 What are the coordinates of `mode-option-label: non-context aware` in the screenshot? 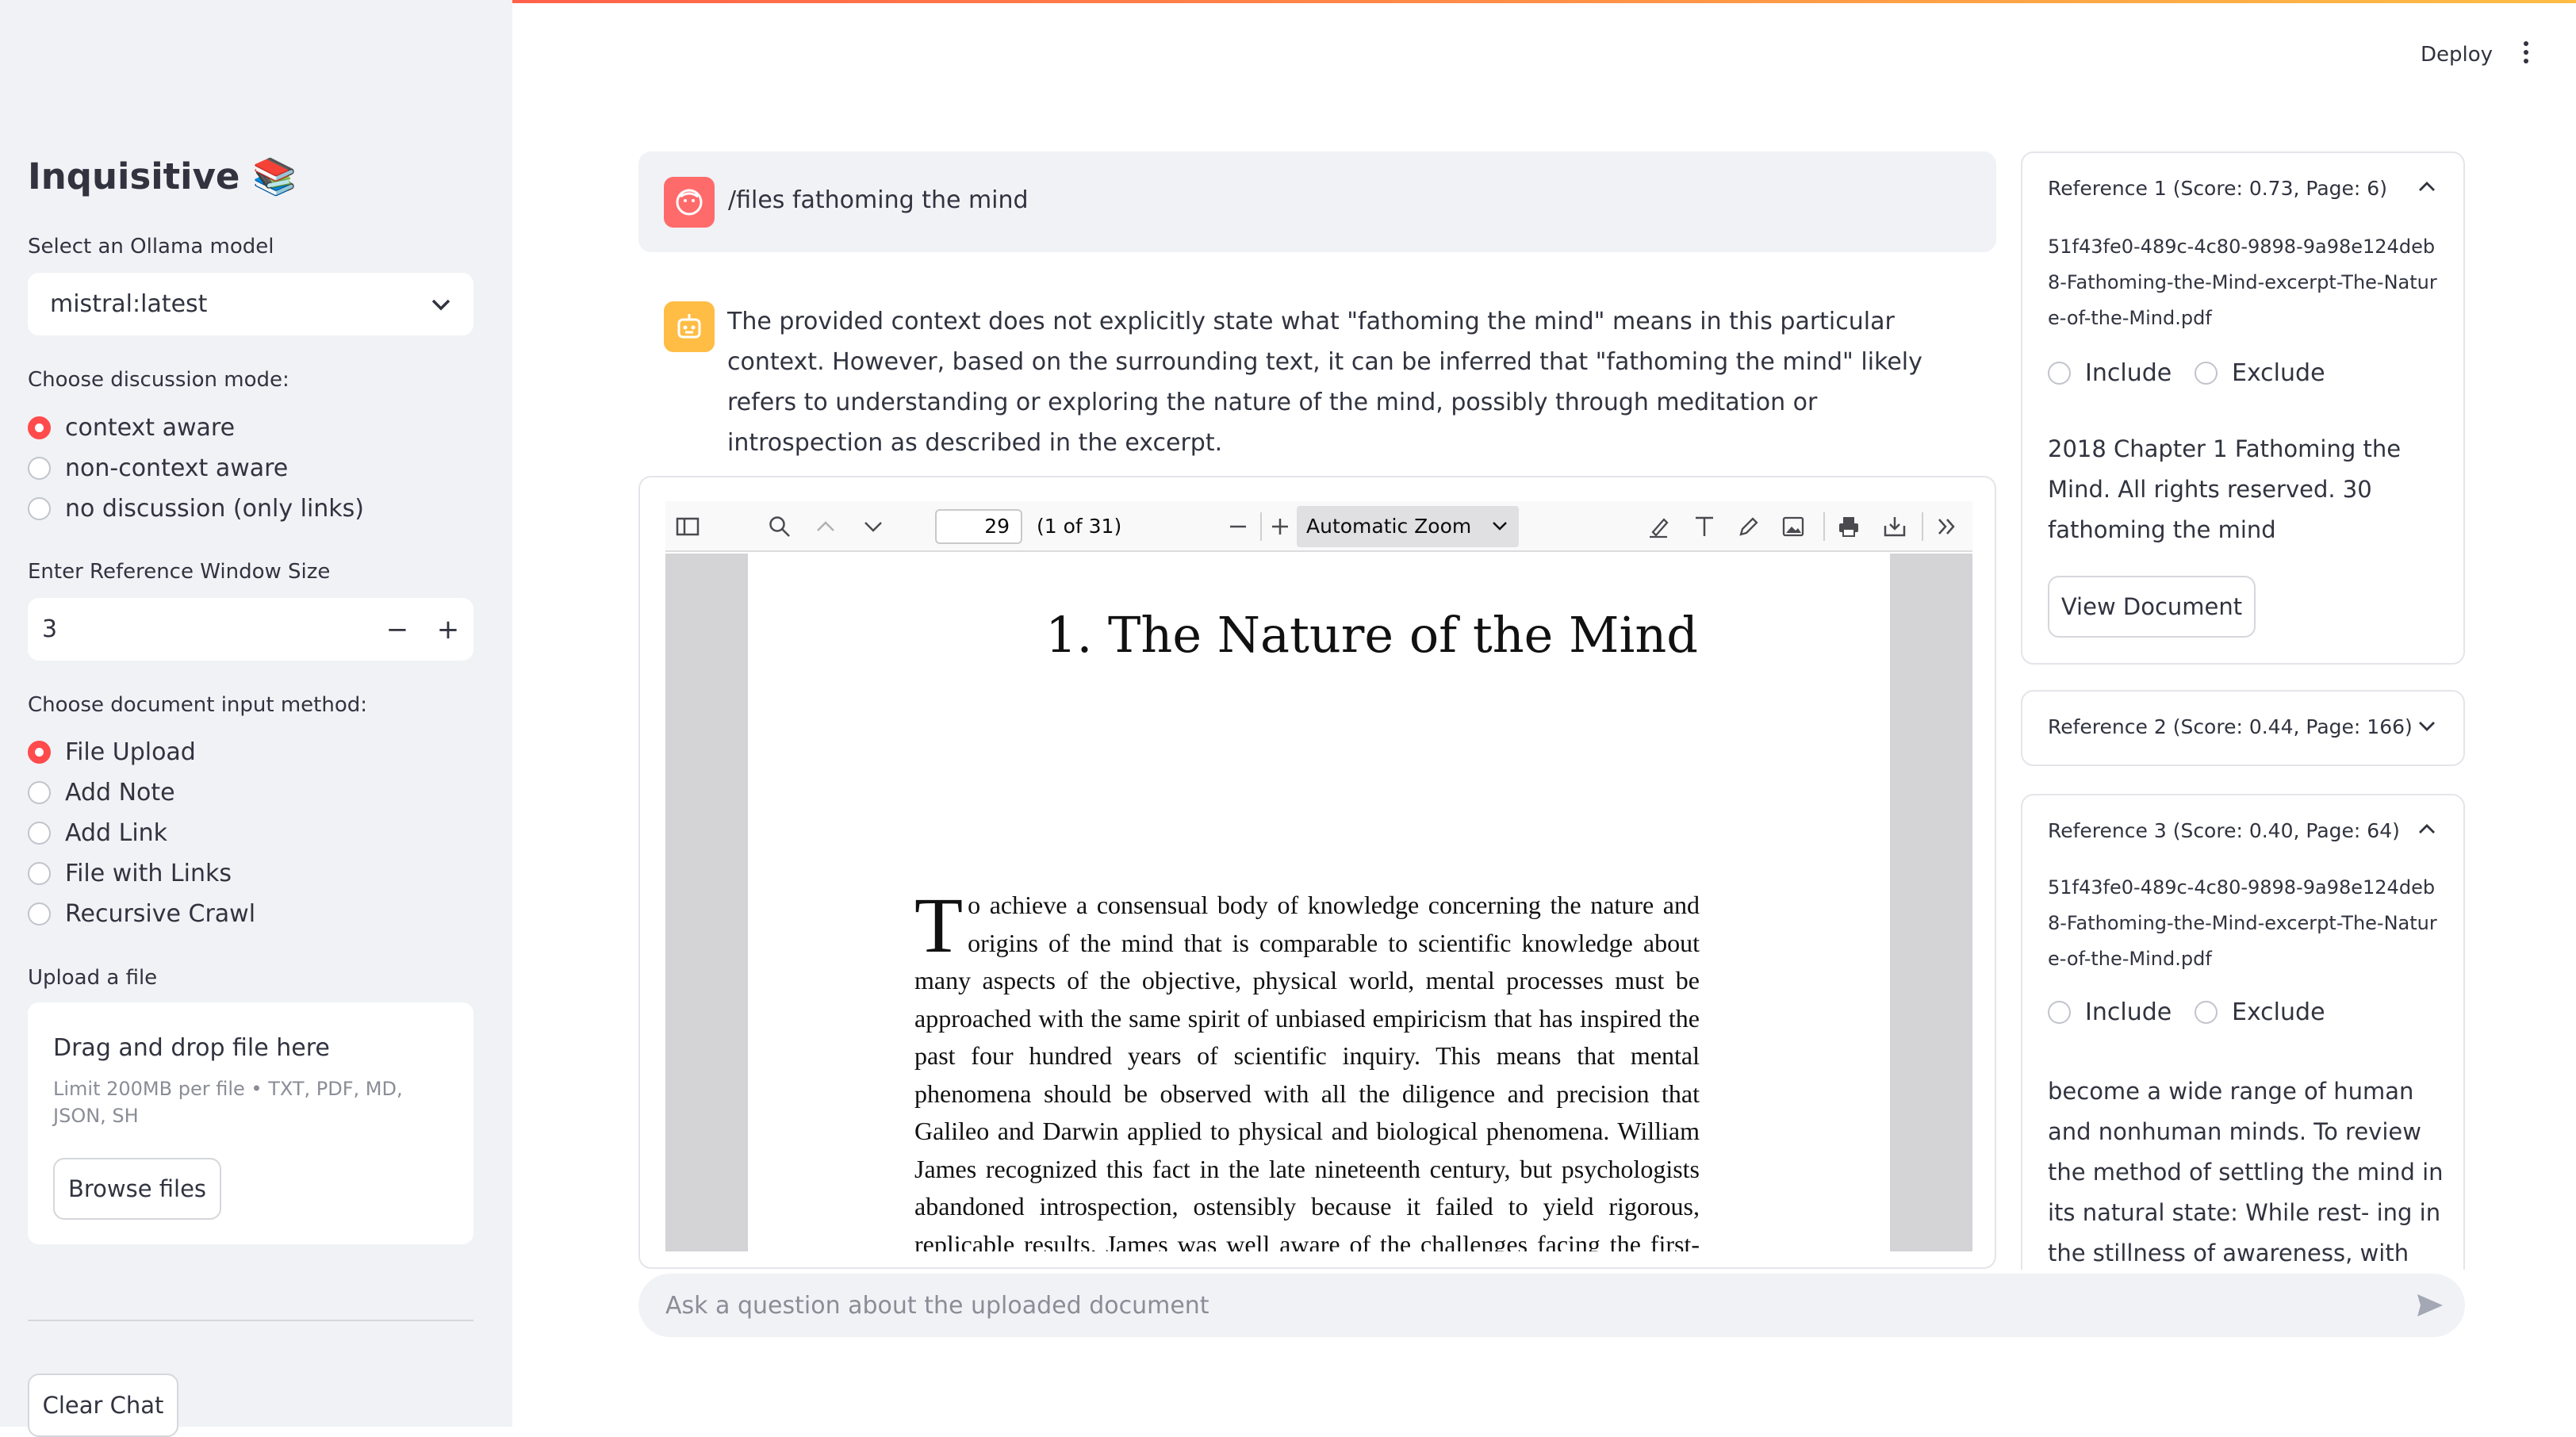 It's located at (177, 468).